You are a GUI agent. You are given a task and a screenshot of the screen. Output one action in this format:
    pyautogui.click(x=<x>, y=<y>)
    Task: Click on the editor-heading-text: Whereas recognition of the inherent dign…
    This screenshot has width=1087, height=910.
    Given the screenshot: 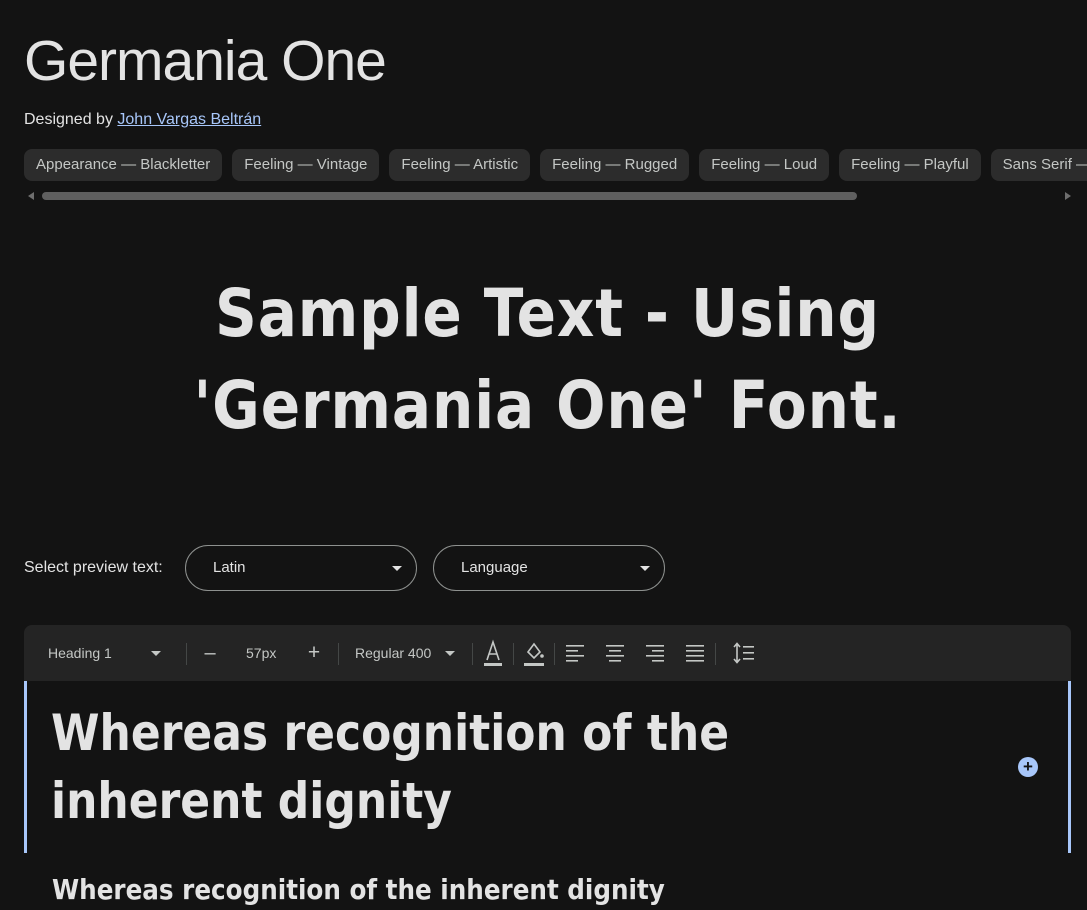 What is the action you would take?
    pyautogui.click(x=447, y=767)
    